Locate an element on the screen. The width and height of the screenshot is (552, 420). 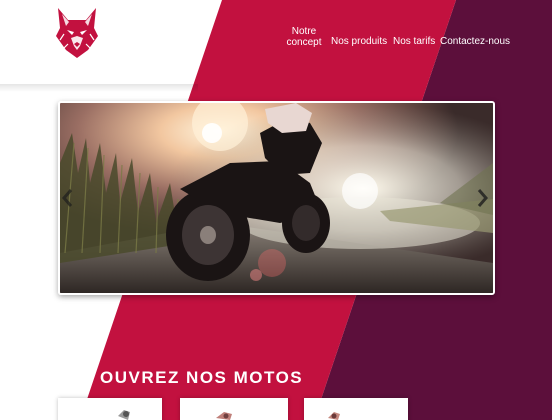
section-title-text: OUVREZ NOS MOTOS is located at coordinates (202, 377).